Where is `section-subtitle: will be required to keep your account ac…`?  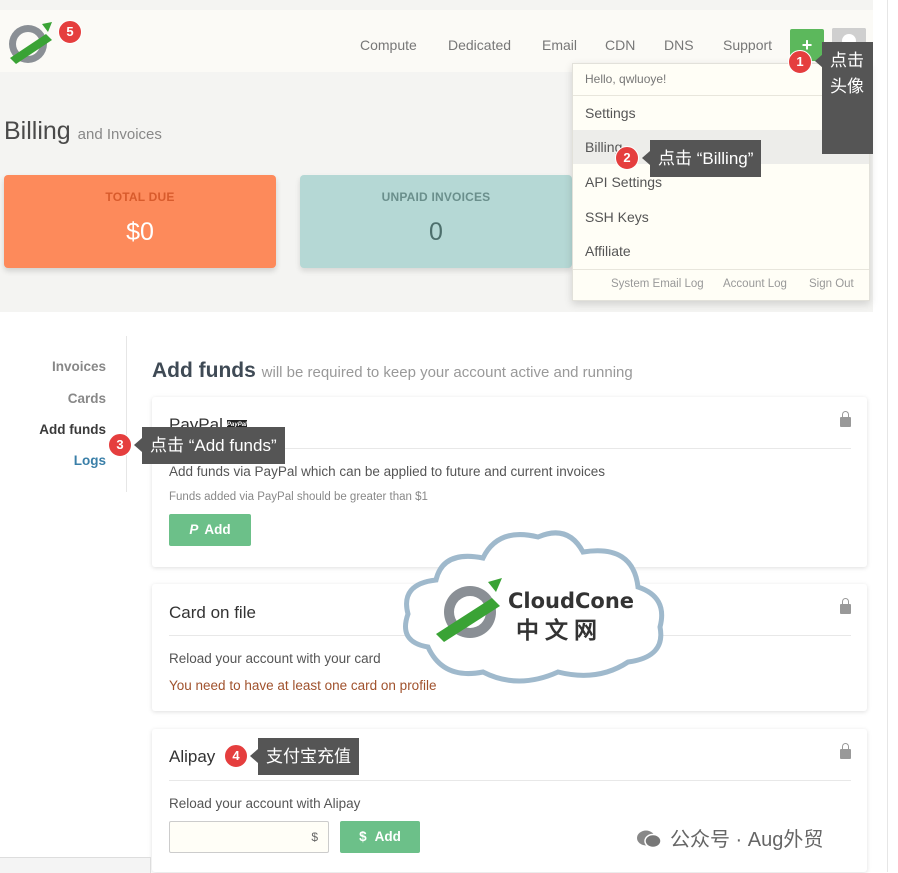 section-subtitle: will be required to keep your account ac… is located at coordinates (447, 372).